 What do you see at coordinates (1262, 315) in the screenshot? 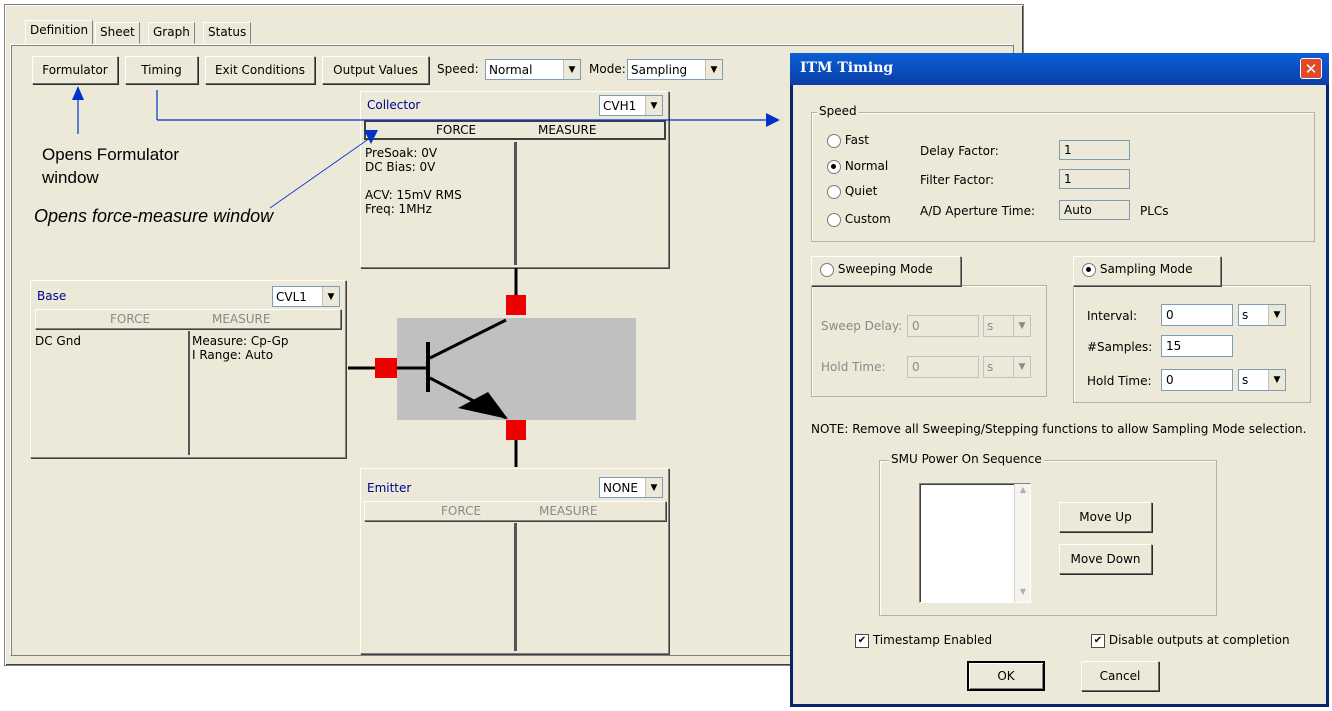
I see `interval-unit-select: s ▼` at bounding box center [1262, 315].